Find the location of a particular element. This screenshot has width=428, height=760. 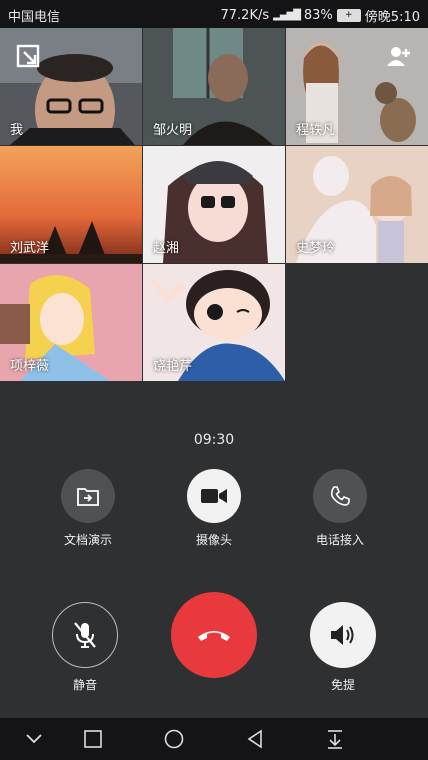

share-document-button: 文档演示 is located at coordinates (88, 508).